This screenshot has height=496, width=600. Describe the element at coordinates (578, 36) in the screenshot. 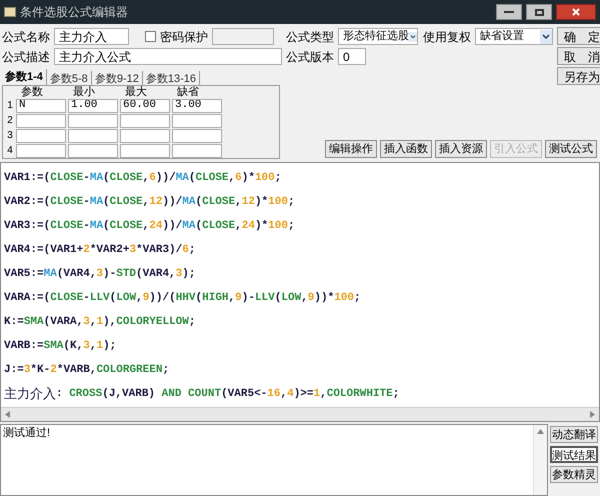

I see `dialog-button: 确 定` at that location.